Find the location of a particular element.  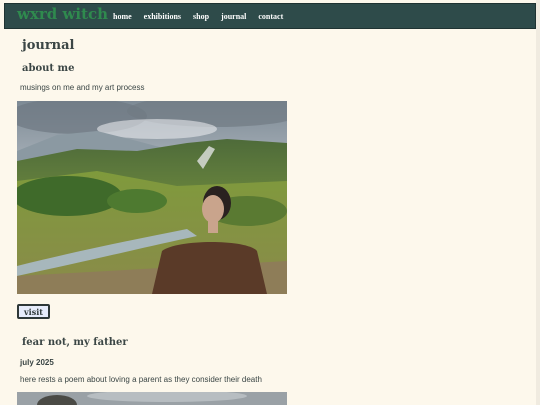

entry-title-fear-not-my-father: fear not, my father is located at coordinates (75, 342).